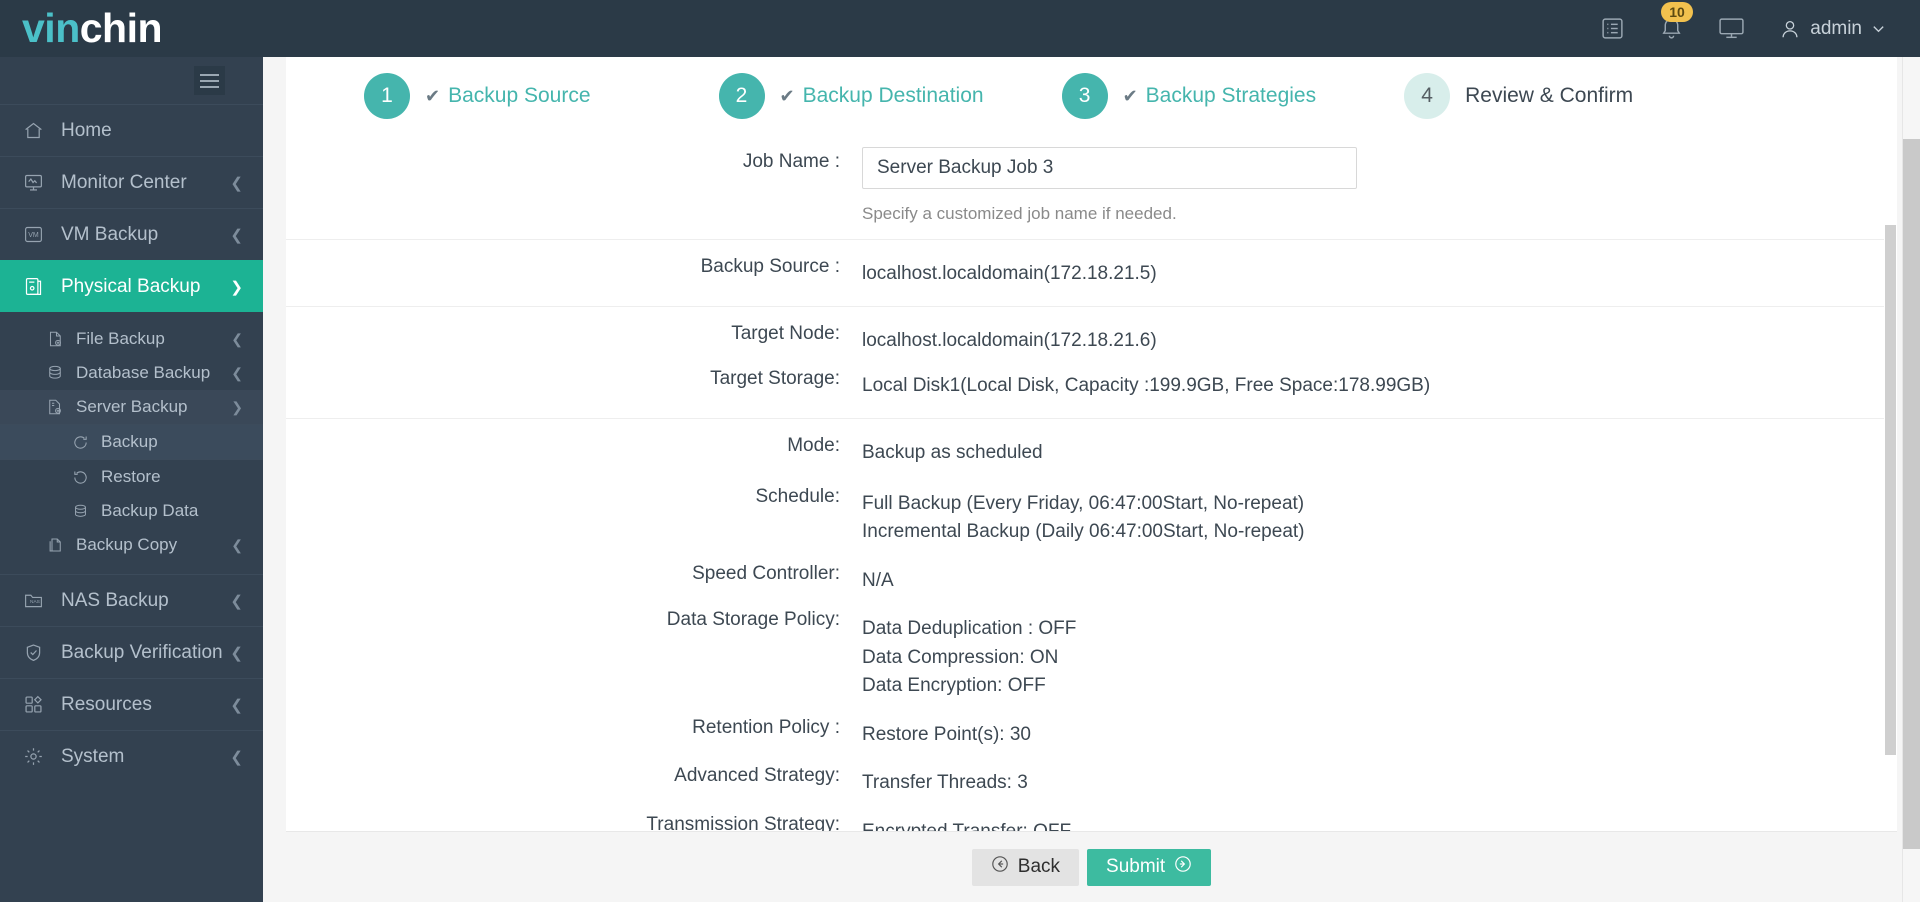 Image resolution: width=1920 pixels, height=902 pixels. What do you see at coordinates (127, 544) in the screenshot?
I see `sidebar-label-backup-copy: Backup Copy` at bounding box center [127, 544].